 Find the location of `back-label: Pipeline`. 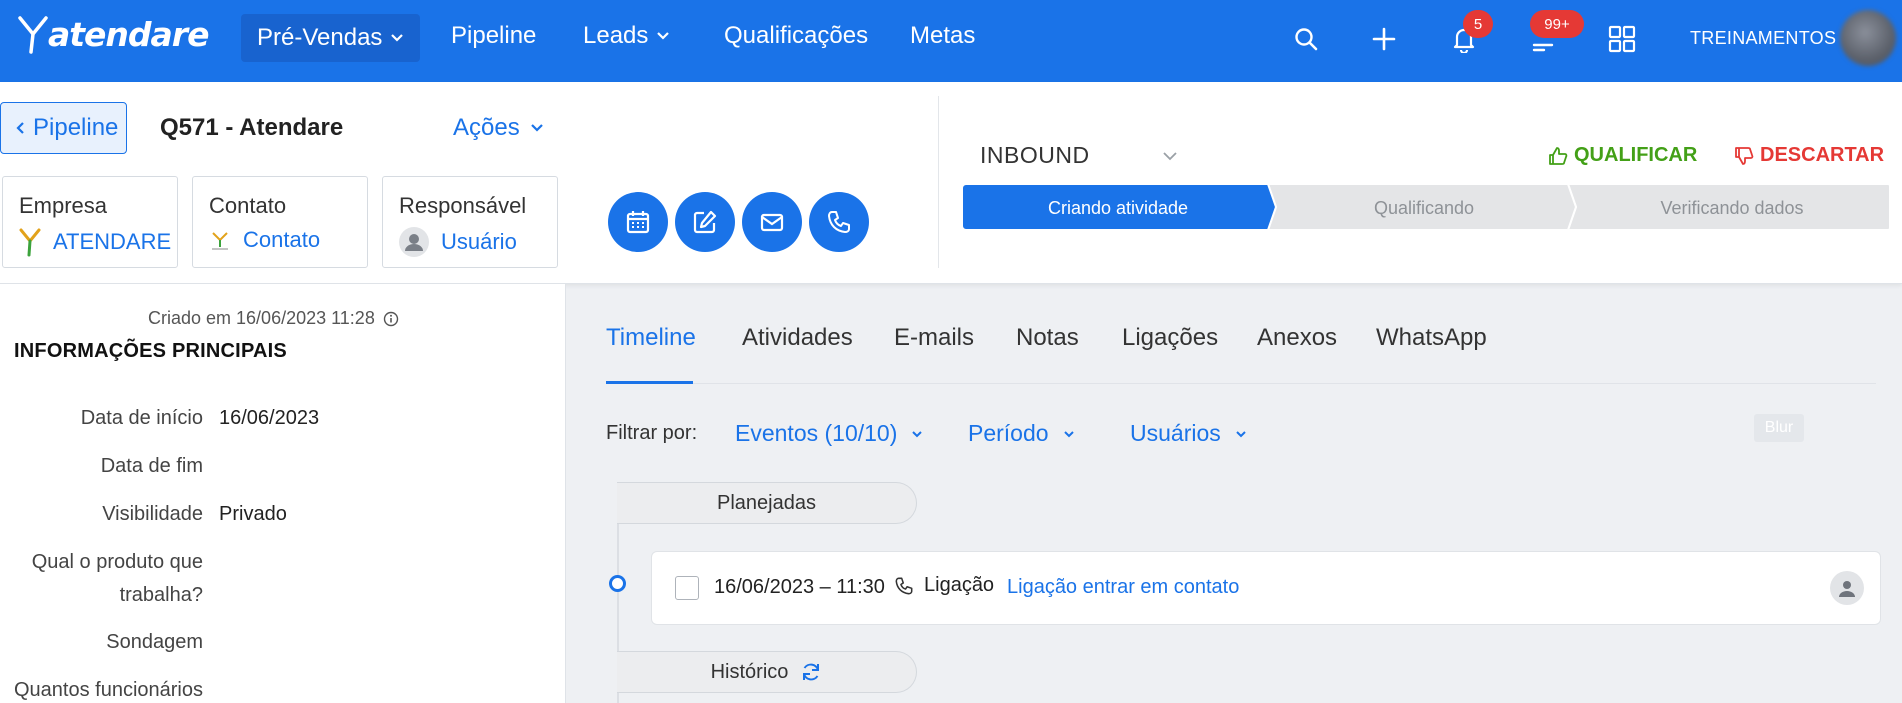

back-label: Pipeline is located at coordinates (76, 127).